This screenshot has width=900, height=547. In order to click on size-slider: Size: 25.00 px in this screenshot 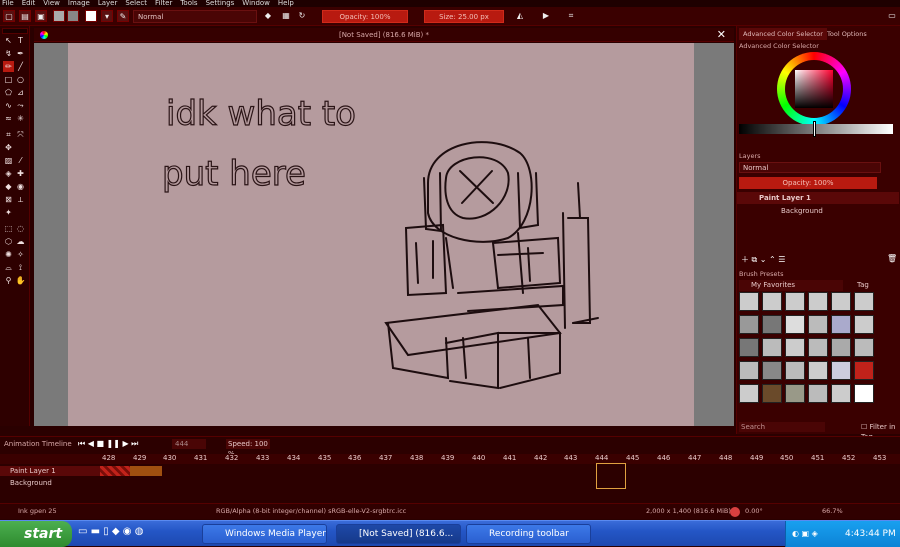, I will do `click(464, 16)`.